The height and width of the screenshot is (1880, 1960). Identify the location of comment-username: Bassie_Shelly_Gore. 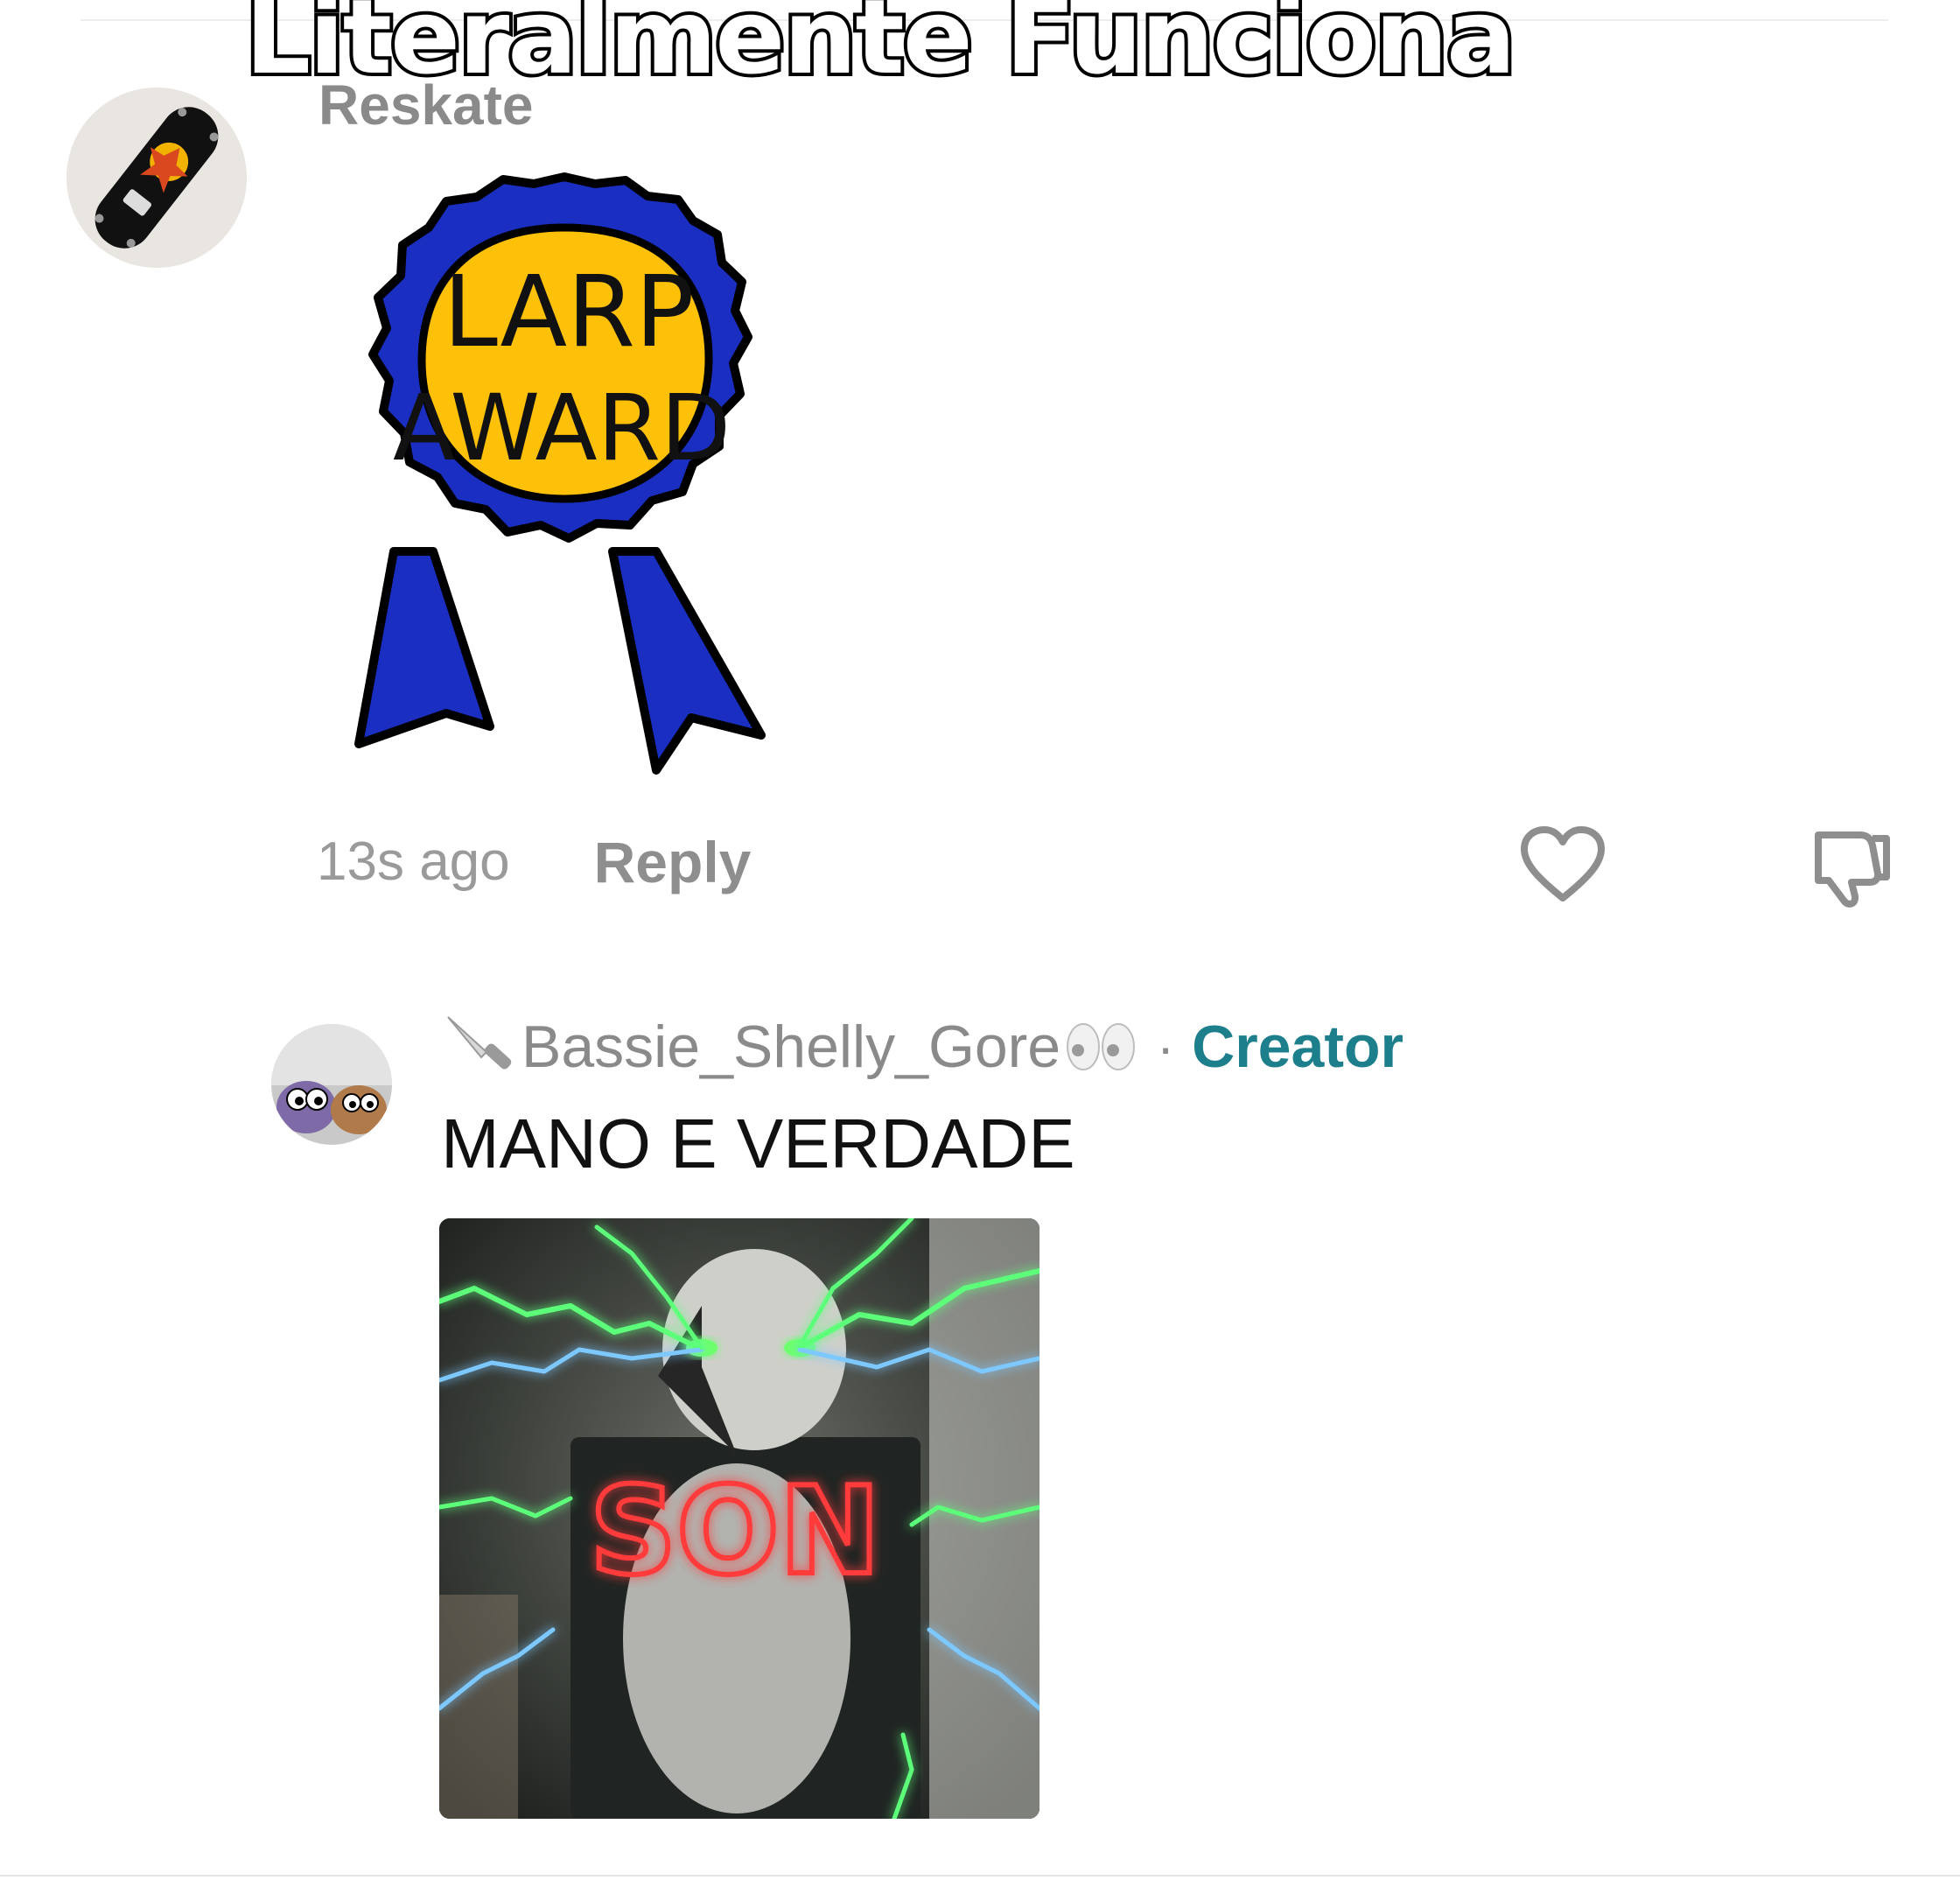
(791, 1047).